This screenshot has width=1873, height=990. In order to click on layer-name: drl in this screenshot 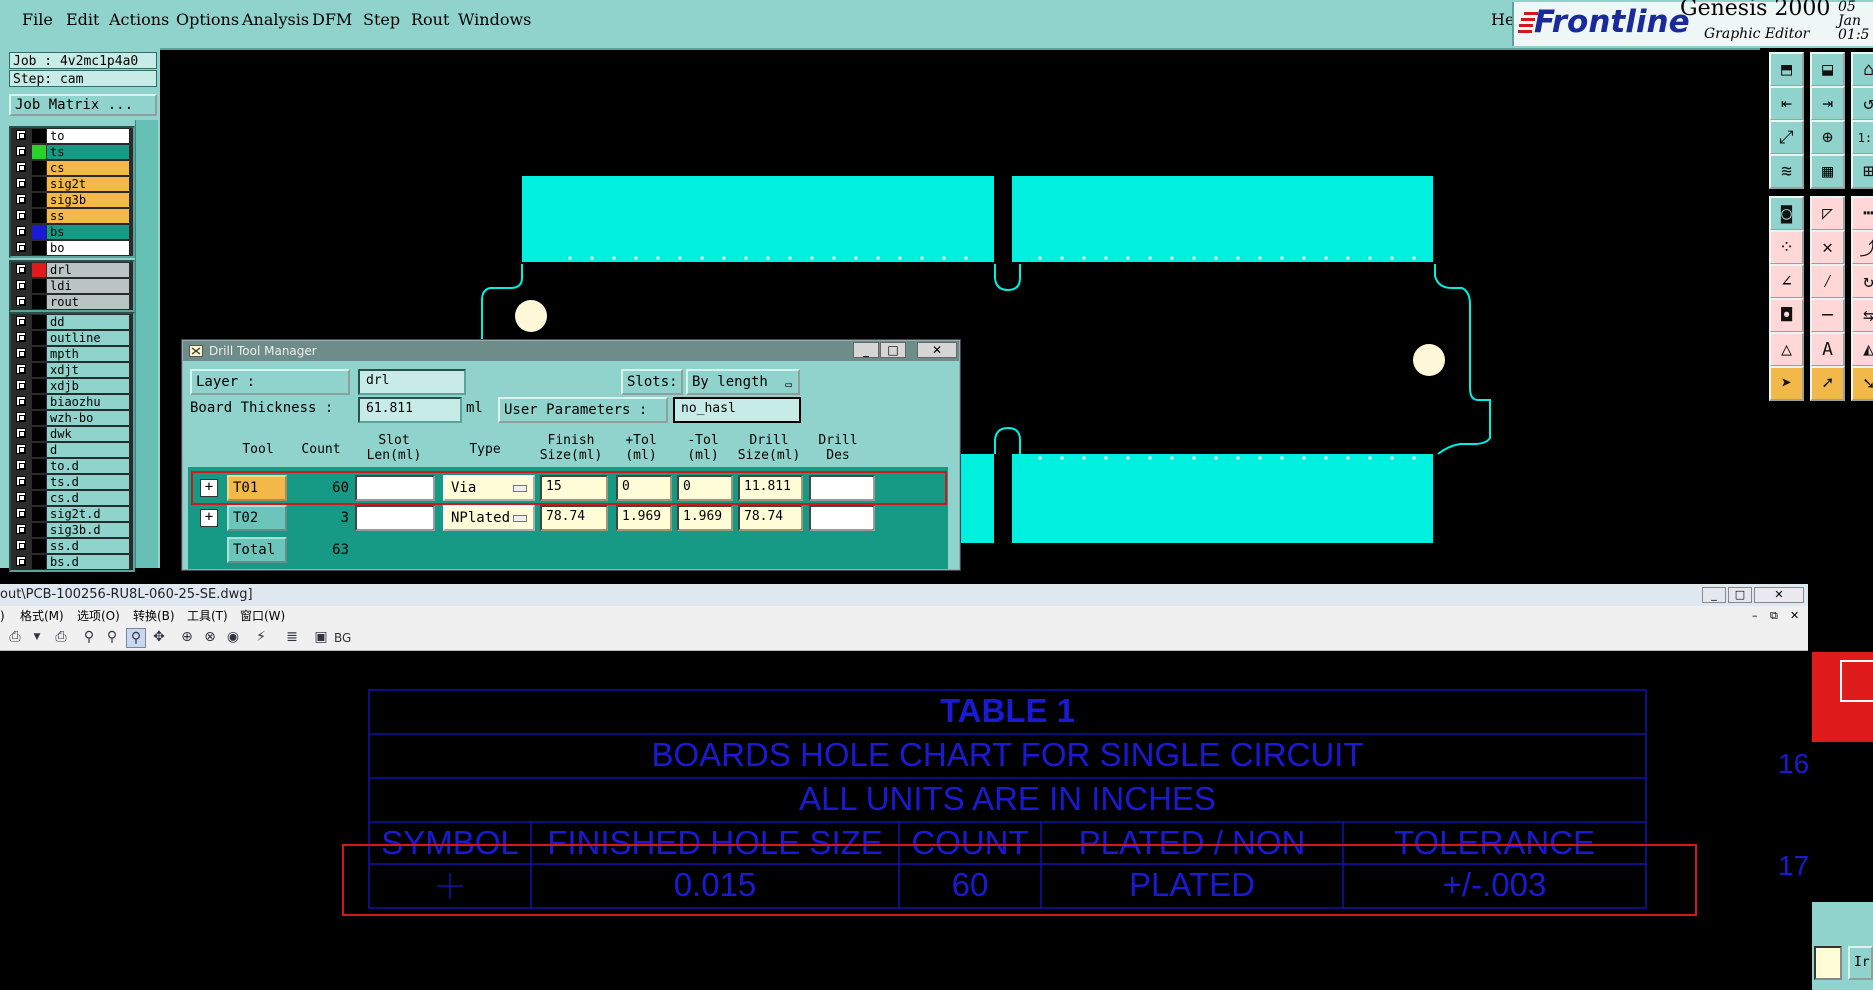, I will do `click(88, 270)`.